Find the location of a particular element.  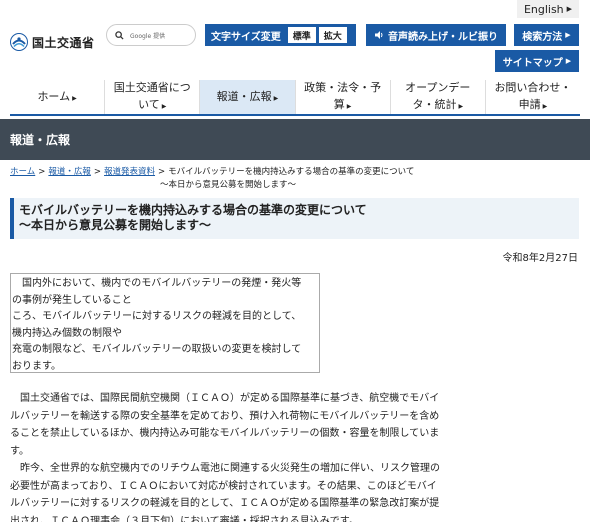

english-label: English is located at coordinates (543, 9).